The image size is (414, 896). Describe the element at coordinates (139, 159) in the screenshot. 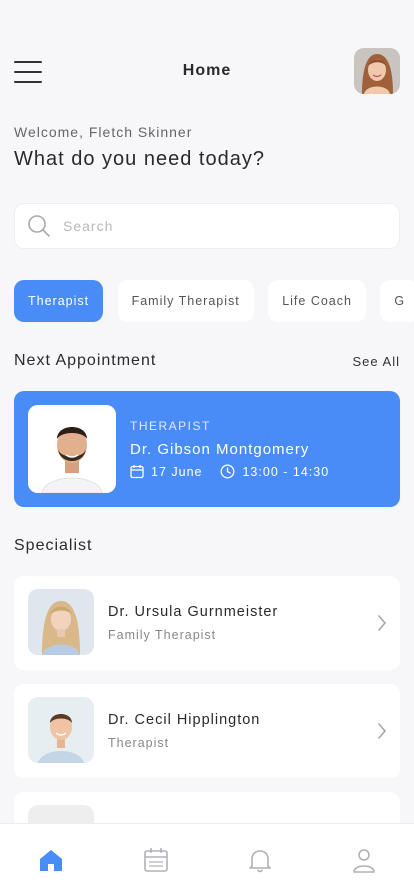

I see `headline: What do you need today?` at that location.